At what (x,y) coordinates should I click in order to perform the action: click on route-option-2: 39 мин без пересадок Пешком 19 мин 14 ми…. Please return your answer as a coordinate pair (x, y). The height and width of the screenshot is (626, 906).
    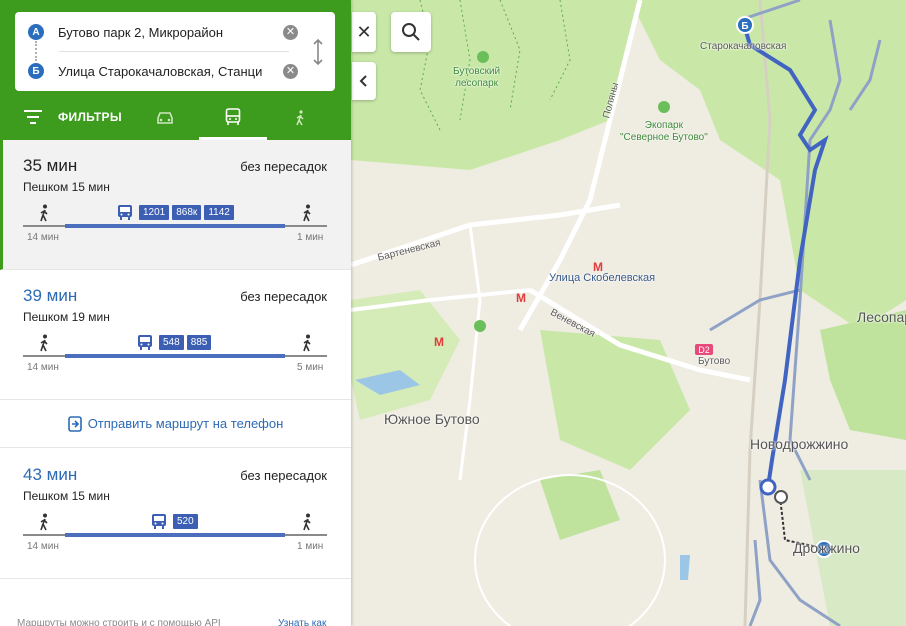
    Looking at the image, I should click on (175, 335).